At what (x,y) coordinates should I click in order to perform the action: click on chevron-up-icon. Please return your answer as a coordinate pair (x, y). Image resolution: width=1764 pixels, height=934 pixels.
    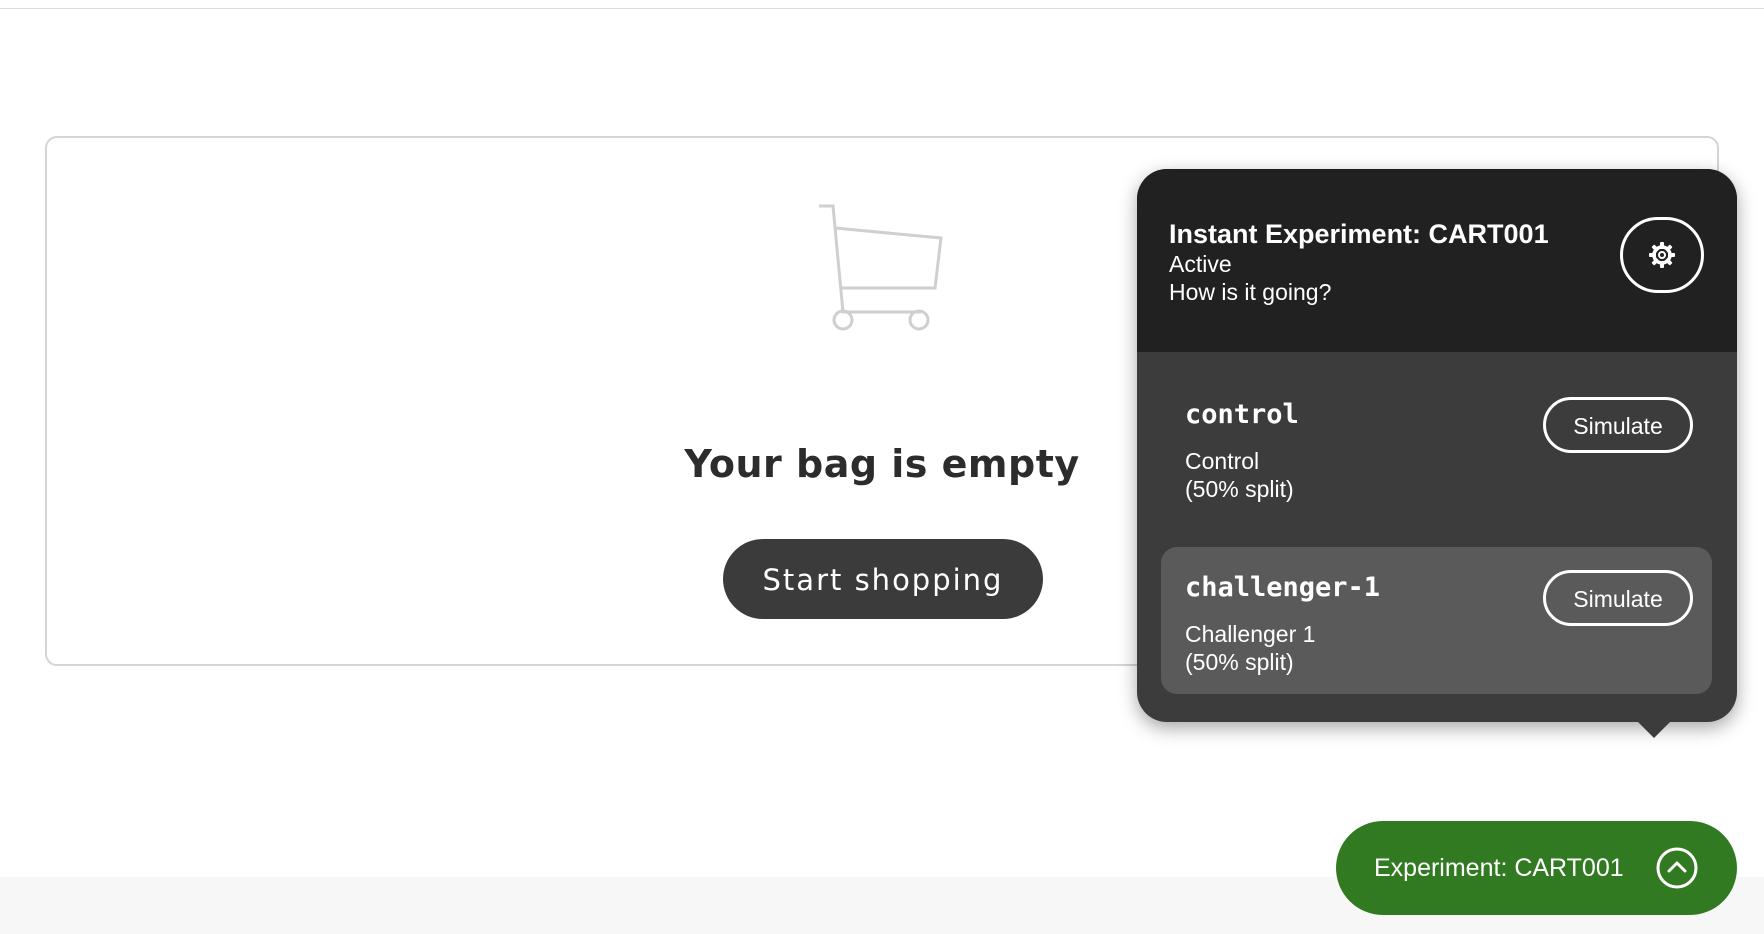
    Looking at the image, I should click on (1677, 868).